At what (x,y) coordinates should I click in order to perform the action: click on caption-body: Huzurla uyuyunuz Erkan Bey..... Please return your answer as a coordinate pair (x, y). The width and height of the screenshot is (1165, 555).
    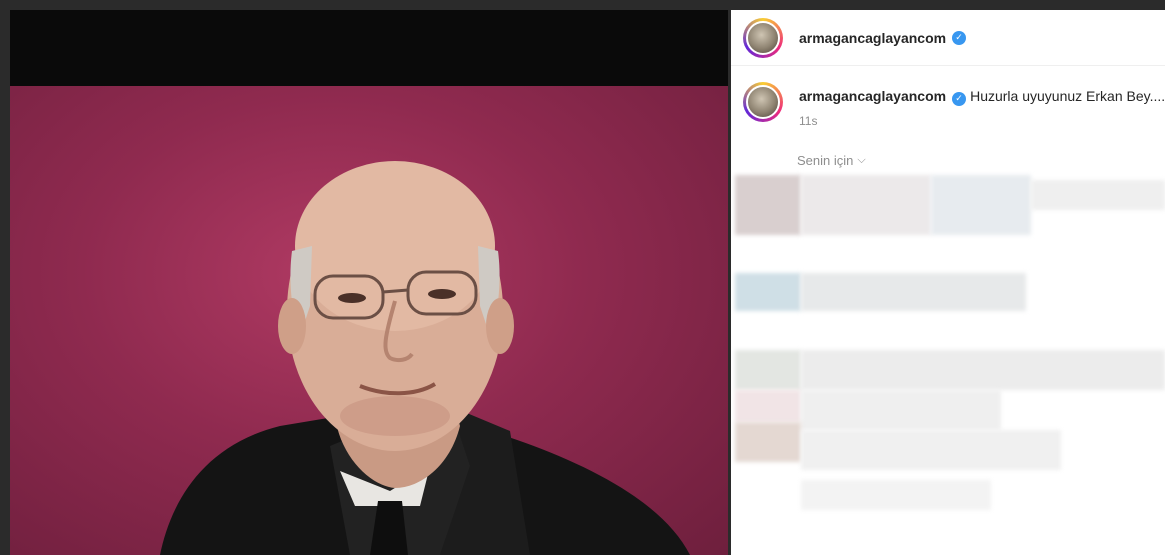
    Looking at the image, I should click on (1067, 96).